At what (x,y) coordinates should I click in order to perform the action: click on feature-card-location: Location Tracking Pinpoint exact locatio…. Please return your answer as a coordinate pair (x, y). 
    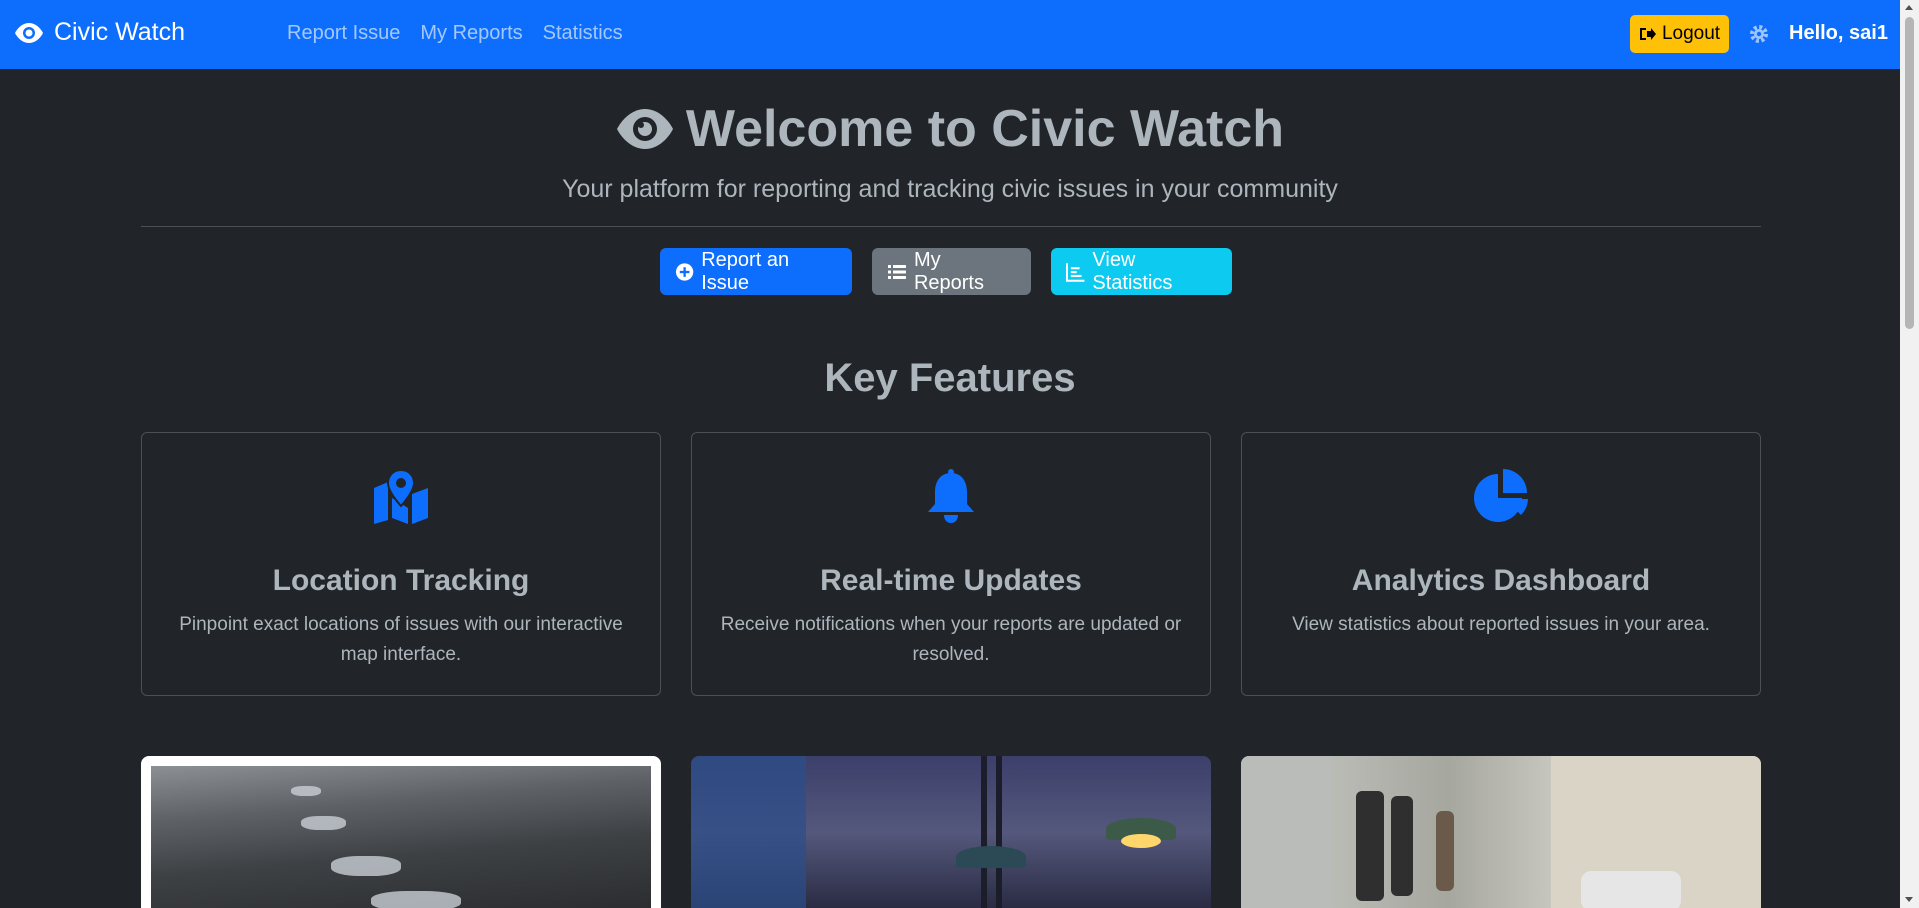
    Looking at the image, I should click on (401, 564).